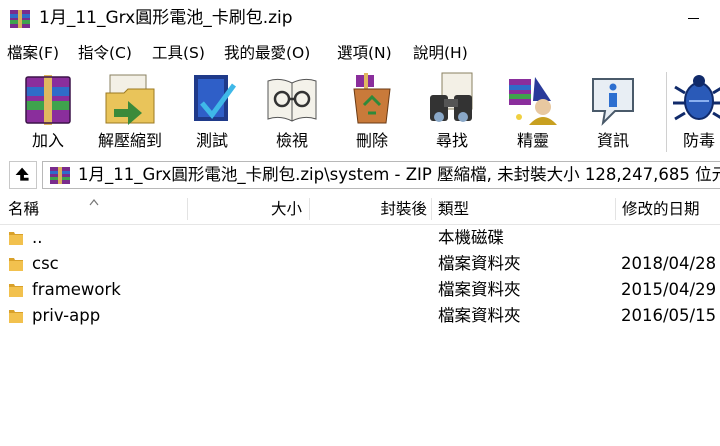  Describe the element at coordinates (48, 100) in the screenshot. I see `winrar-archive-icon` at that location.